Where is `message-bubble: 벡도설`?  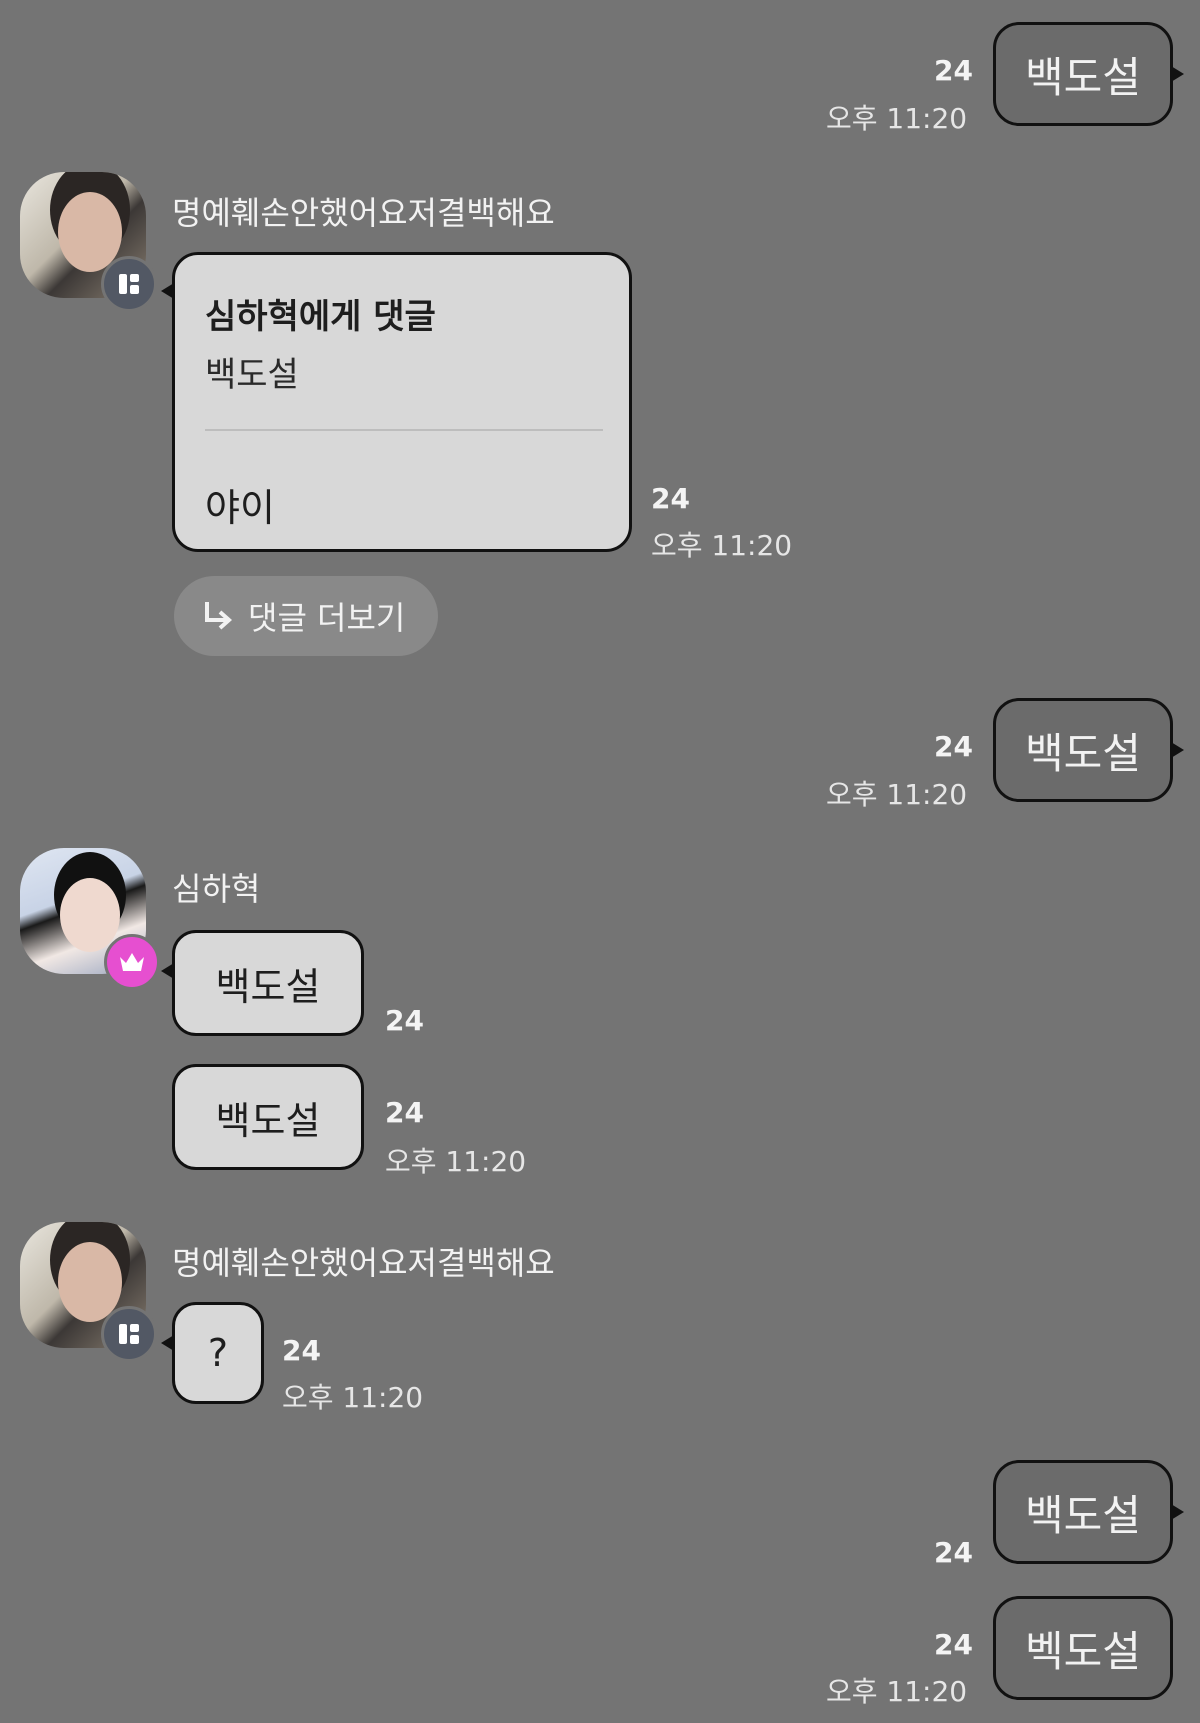 message-bubble: 벡도설 is located at coordinates (1083, 1648).